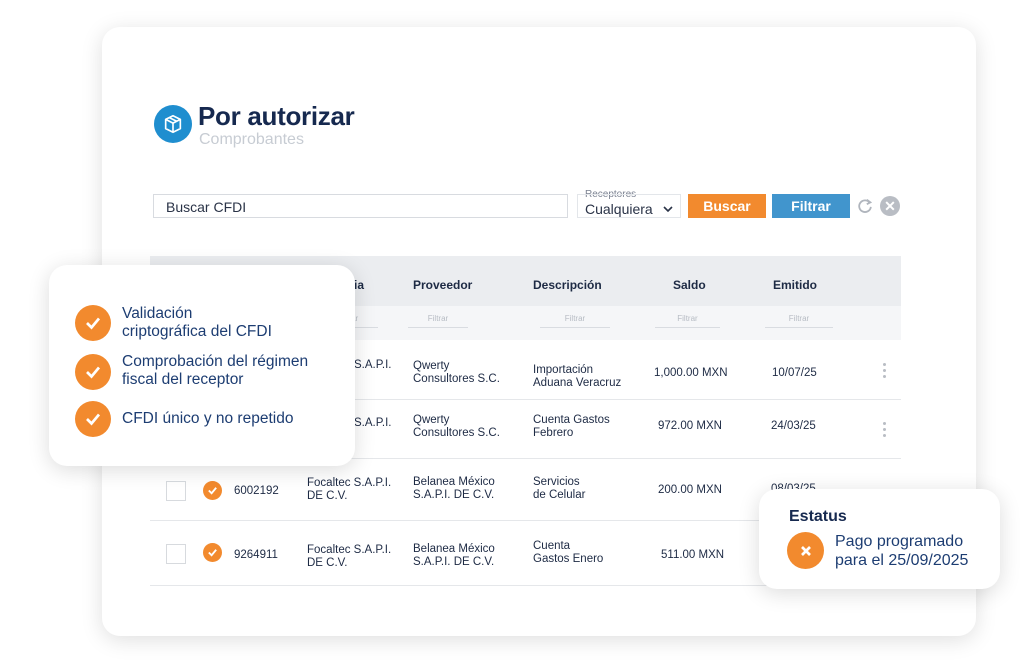 This screenshot has height=665, width=1024. I want to click on clear-icon: ✕, so click(890, 206).